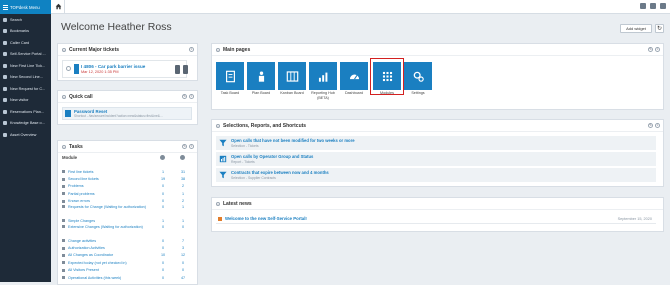 The width and height of the screenshot is (670, 285). I want to click on group-count: 38, so click(183, 179).